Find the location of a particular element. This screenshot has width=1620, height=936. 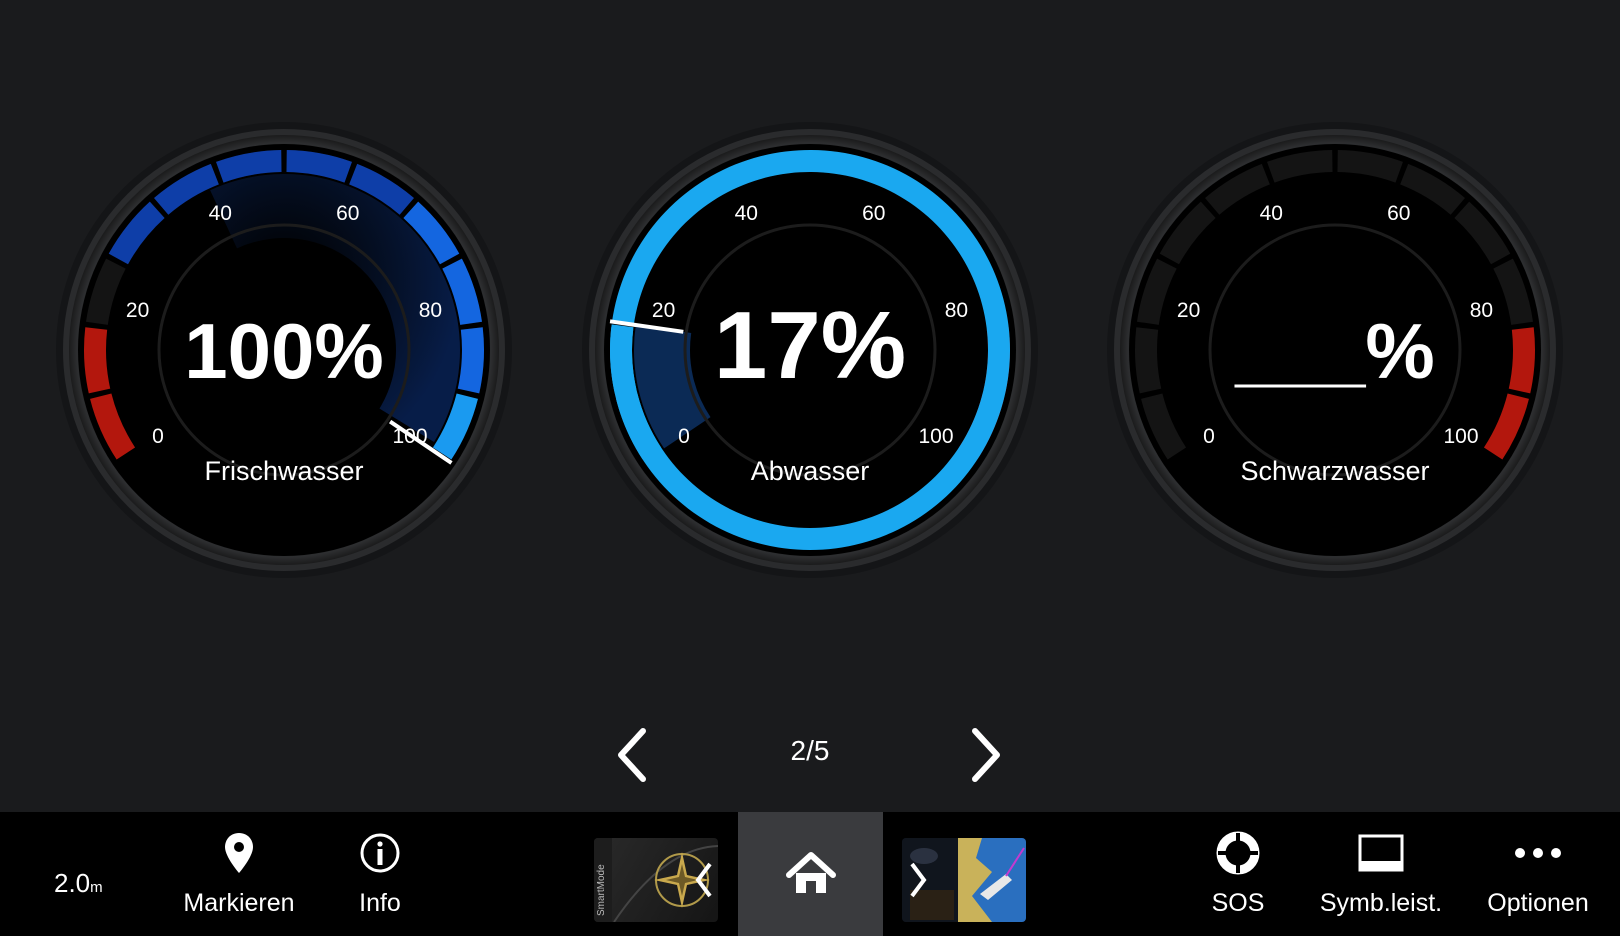

info-label: Info is located at coordinates (380, 902).